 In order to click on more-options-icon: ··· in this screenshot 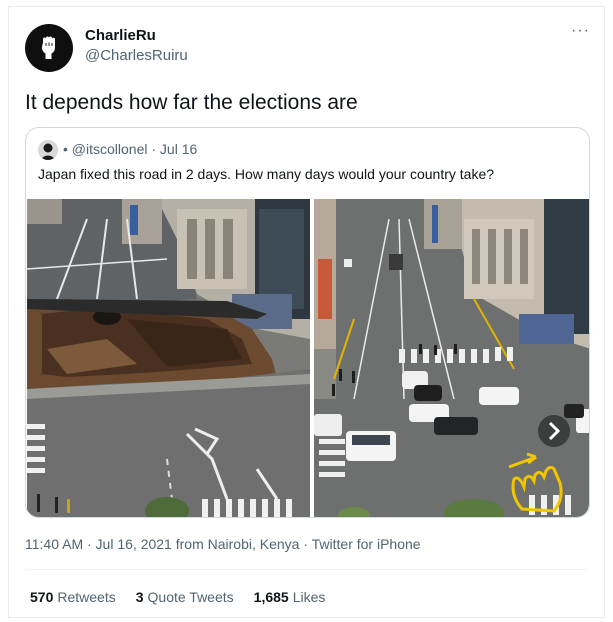, I will do `click(580, 31)`.